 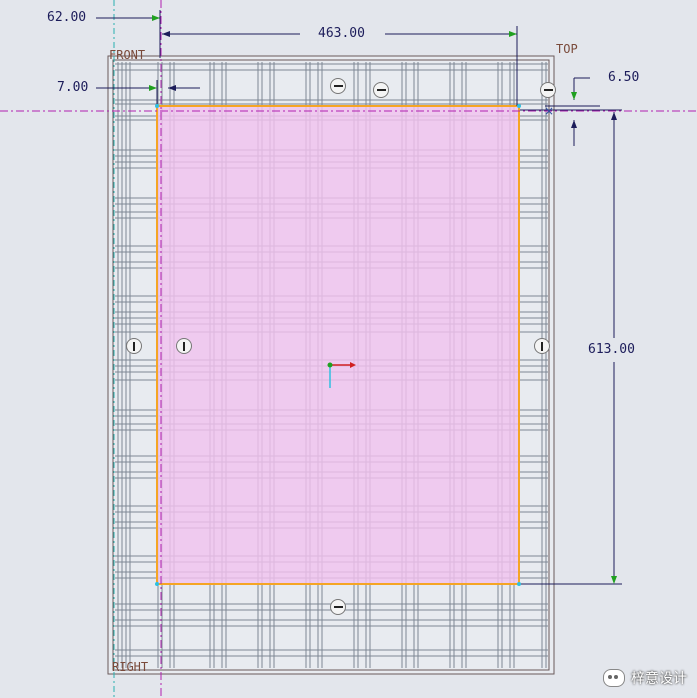 What do you see at coordinates (567, 49) in the screenshot?
I see `plane-label-top: TOP` at bounding box center [567, 49].